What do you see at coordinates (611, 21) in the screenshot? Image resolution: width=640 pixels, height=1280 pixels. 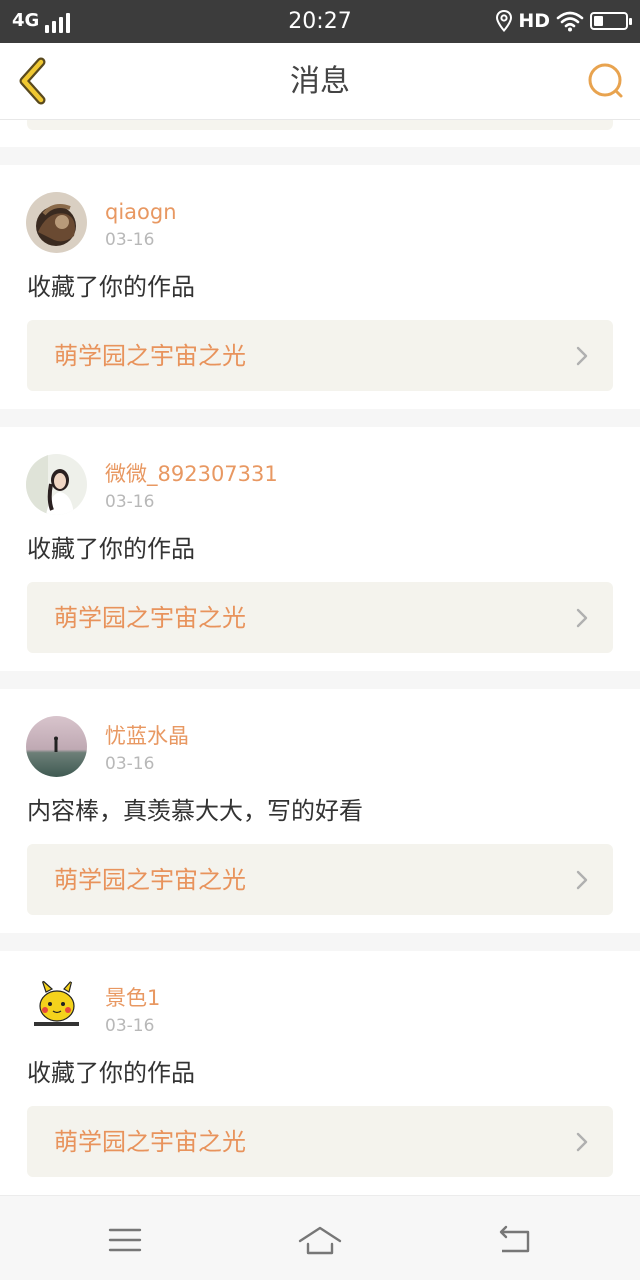 I see `battery-icon` at bounding box center [611, 21].